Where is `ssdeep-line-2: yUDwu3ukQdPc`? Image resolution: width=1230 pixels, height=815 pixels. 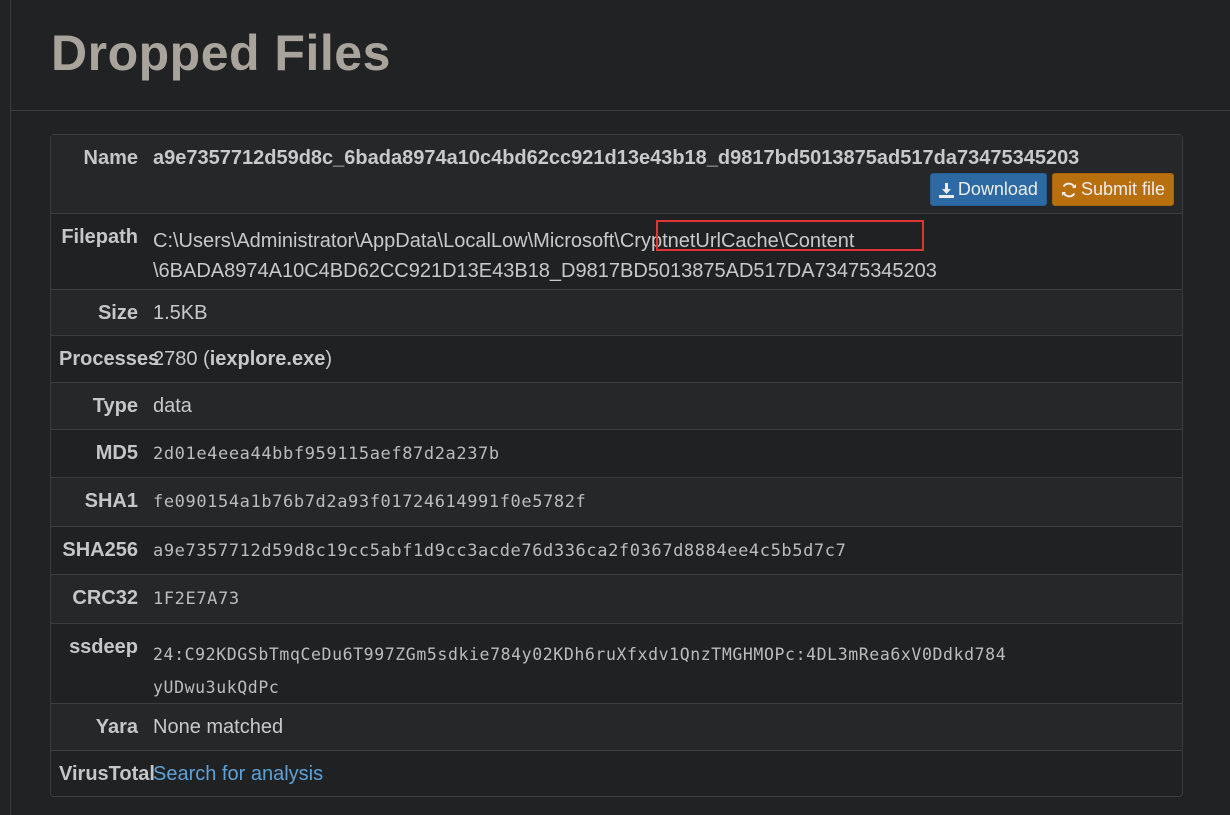
ssdeep-line-2: yUDwu3ukQdPc is located at coordinates (216, 687).